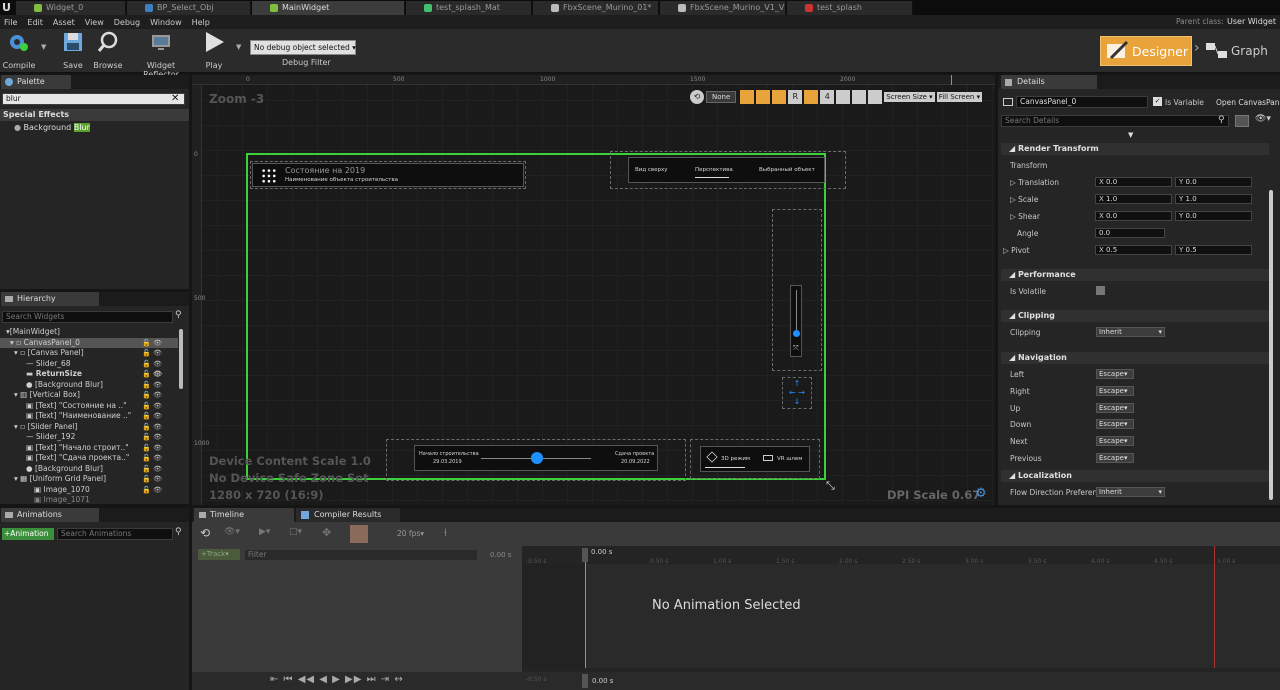 This screenshot has height=690, width=1280. Describe the element at coordinates (1213, 250) in the screenshot. I see `pivot-y-field: Y 0.5` at that location.